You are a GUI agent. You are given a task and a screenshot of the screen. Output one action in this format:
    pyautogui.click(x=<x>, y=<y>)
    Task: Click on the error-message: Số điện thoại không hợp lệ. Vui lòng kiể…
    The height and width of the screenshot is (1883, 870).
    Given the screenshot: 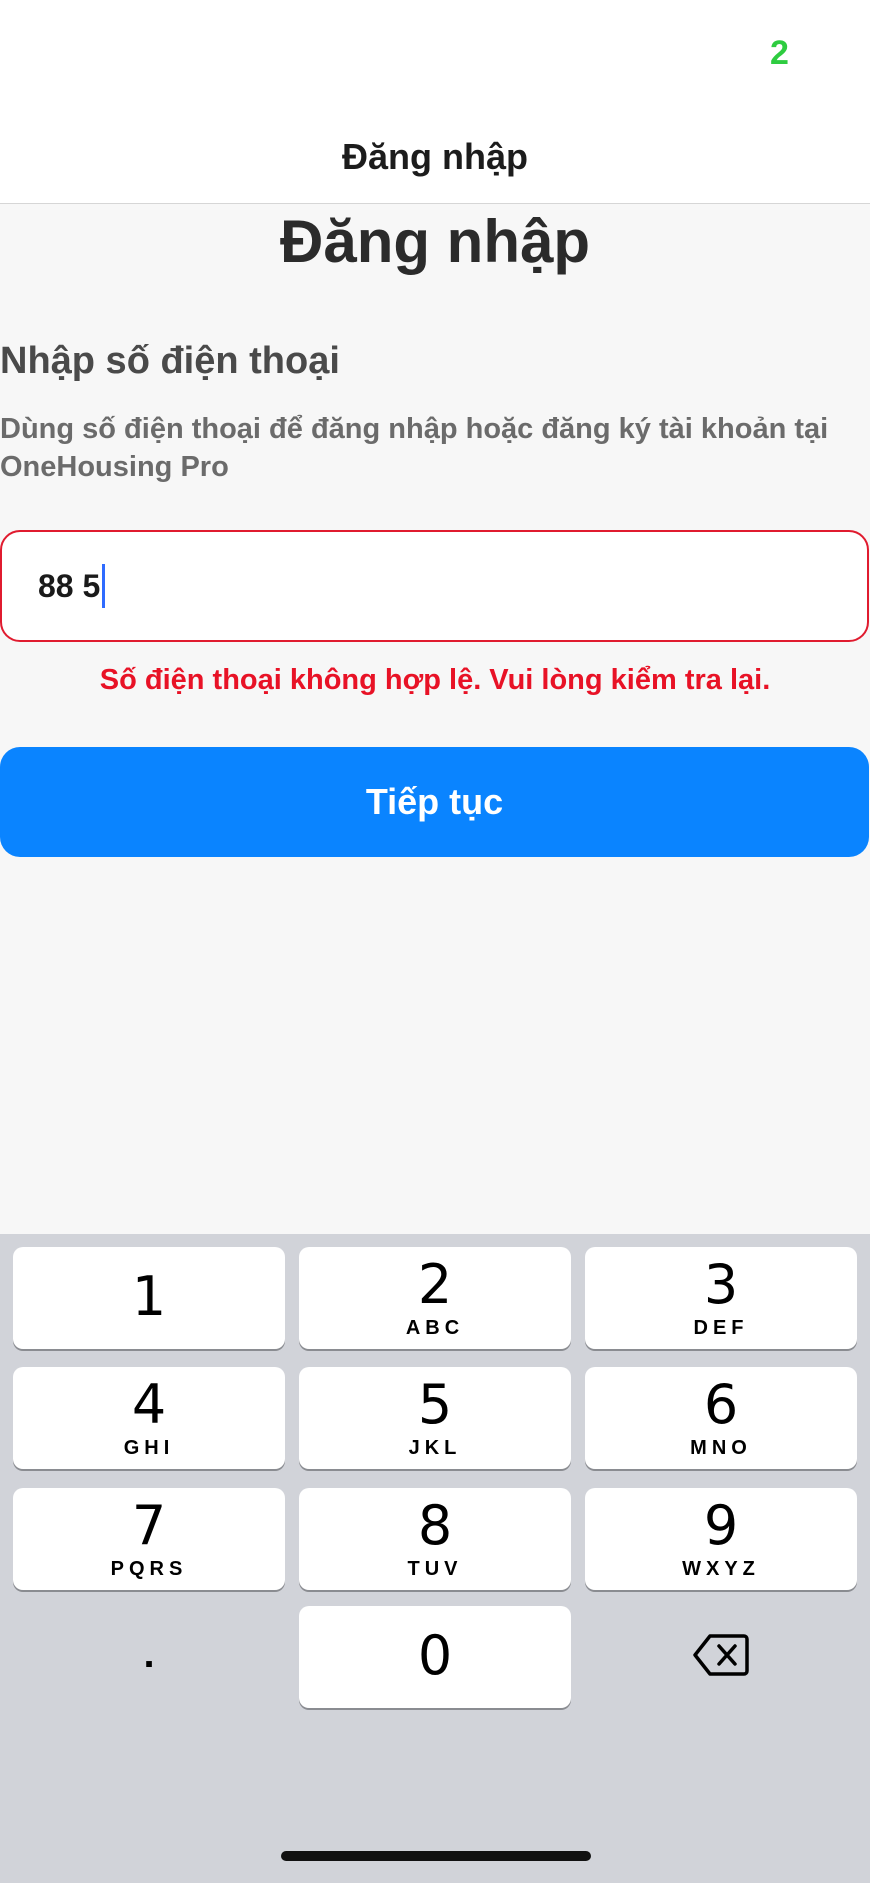 What is the action you would take?
    pyautogui.click(x=435, y=680)
    